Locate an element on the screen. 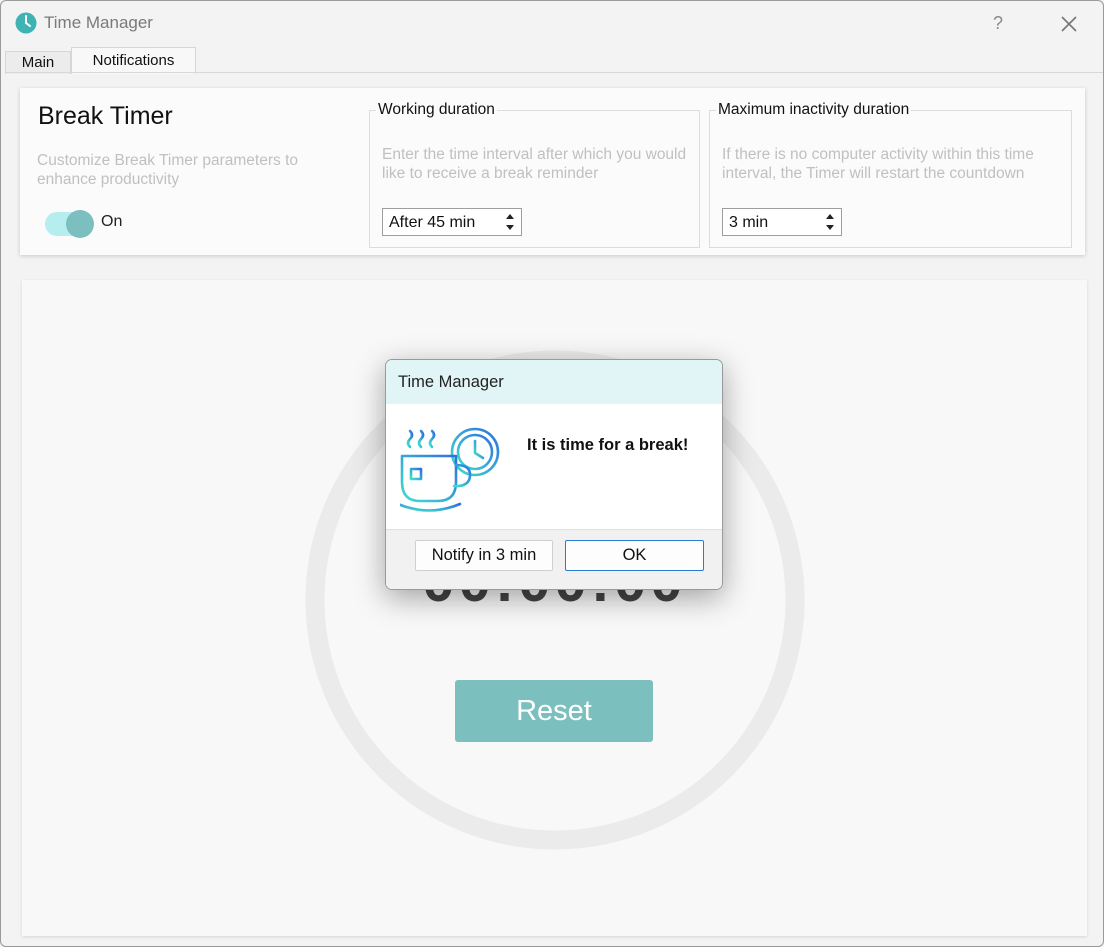 This screenshot has width=1104, height=947. help-button: ? is located at coordinates (998, 23).